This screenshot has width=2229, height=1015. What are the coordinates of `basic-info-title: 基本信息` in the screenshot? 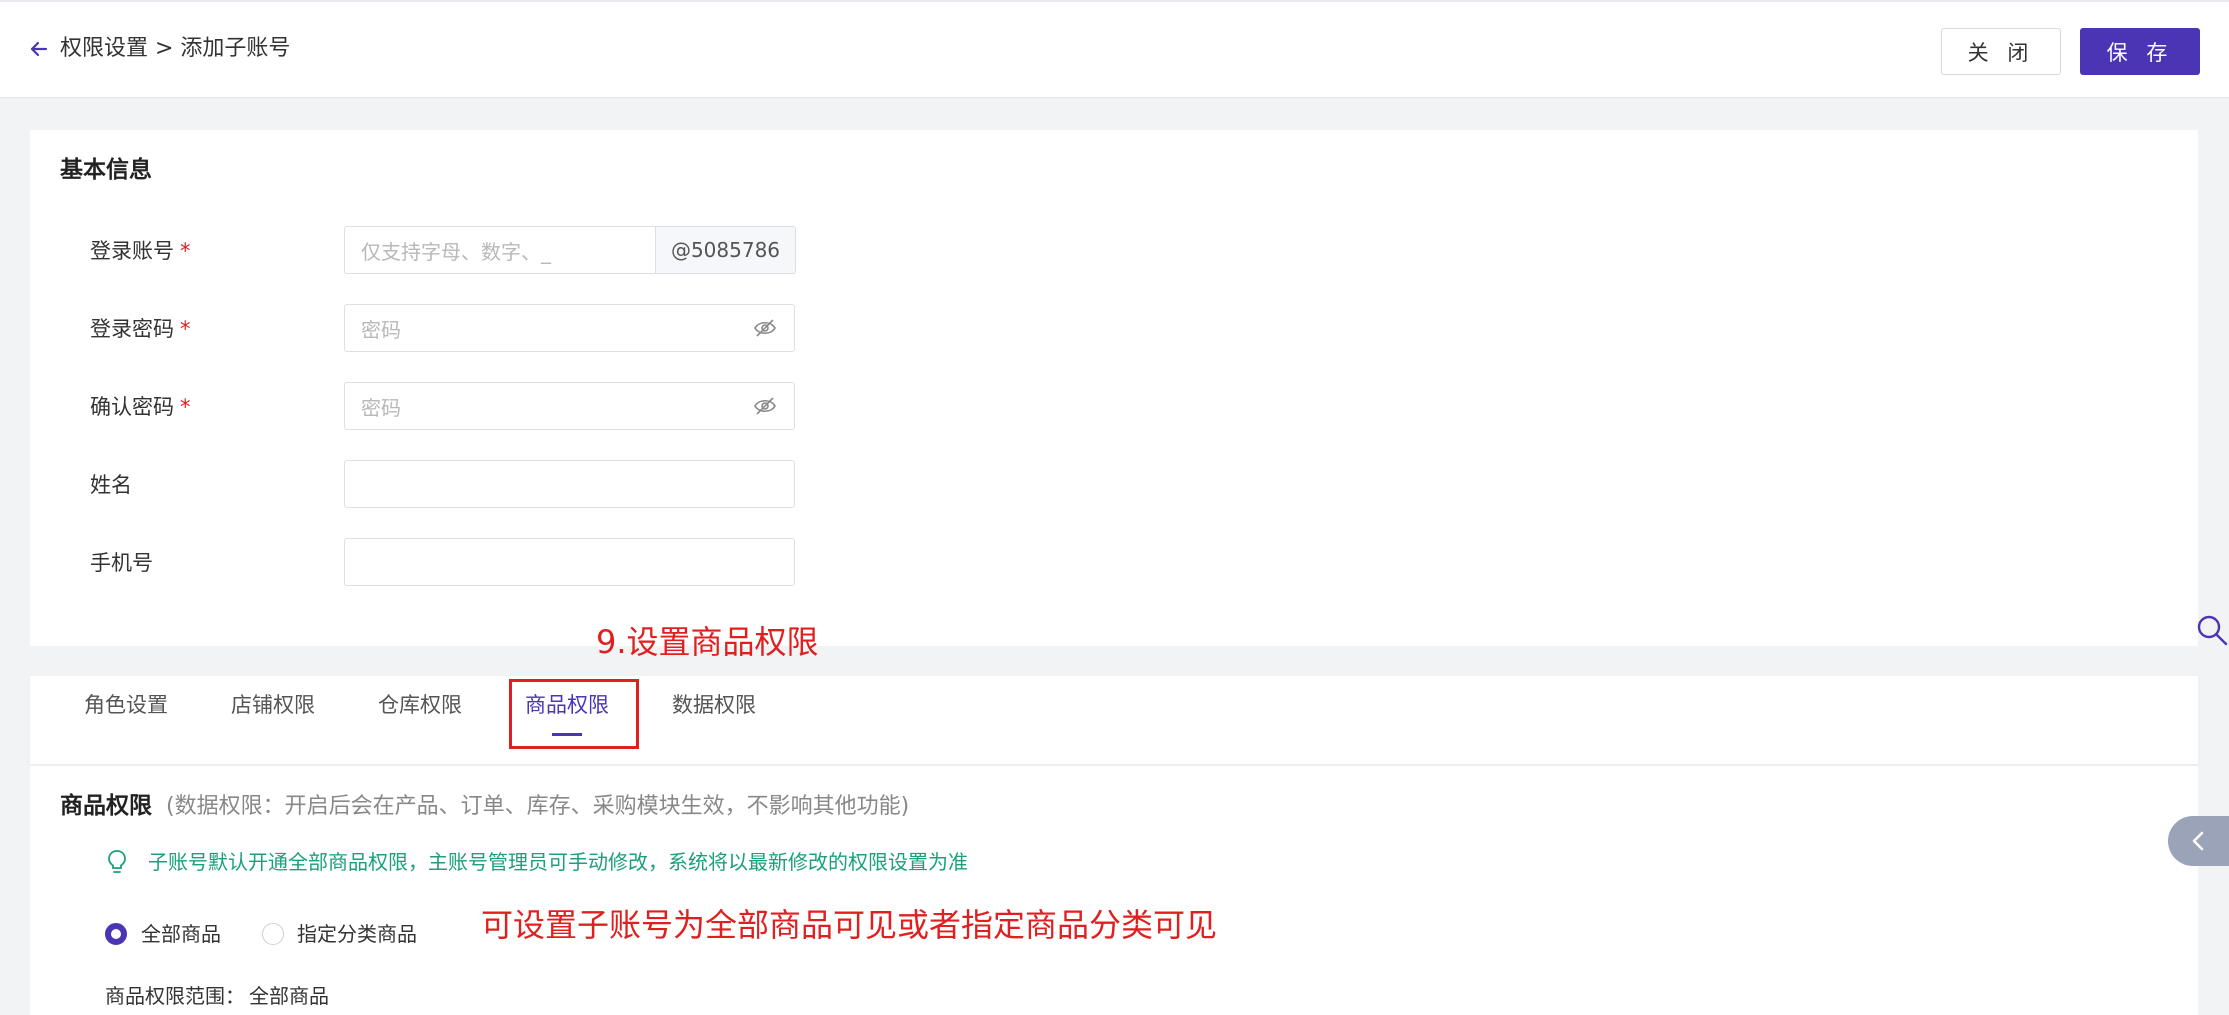 It's located at (106, 170).